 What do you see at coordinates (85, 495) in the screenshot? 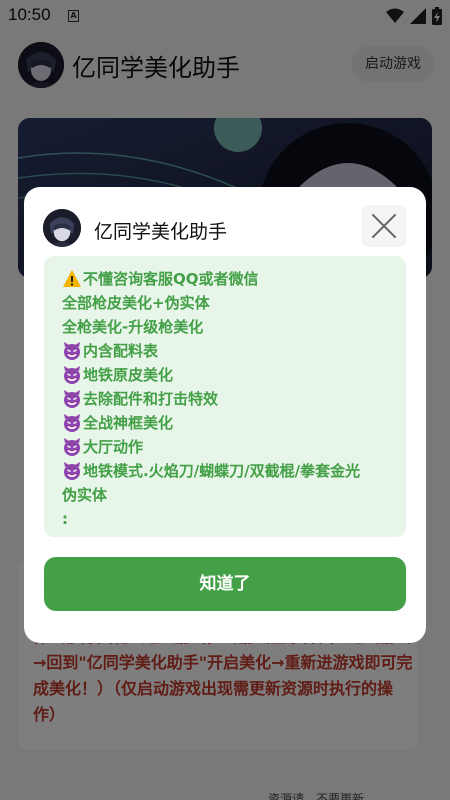
I see `dialog-line-text: 伪实体` at bounding box center [85, 495].